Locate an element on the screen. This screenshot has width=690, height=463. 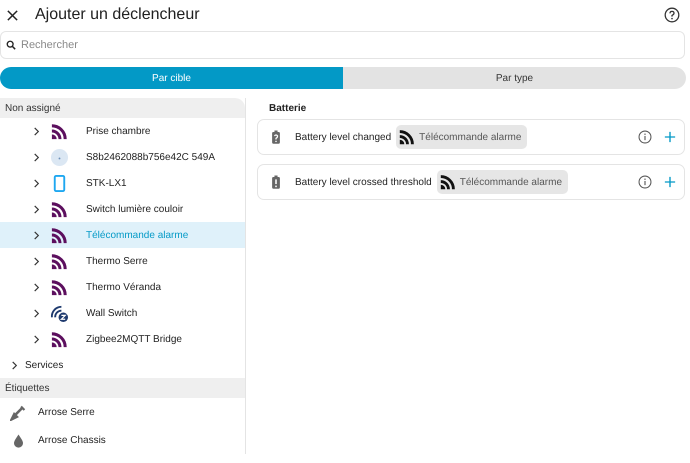
device-label: STK-LX1 is located at coordinates (106, 183).